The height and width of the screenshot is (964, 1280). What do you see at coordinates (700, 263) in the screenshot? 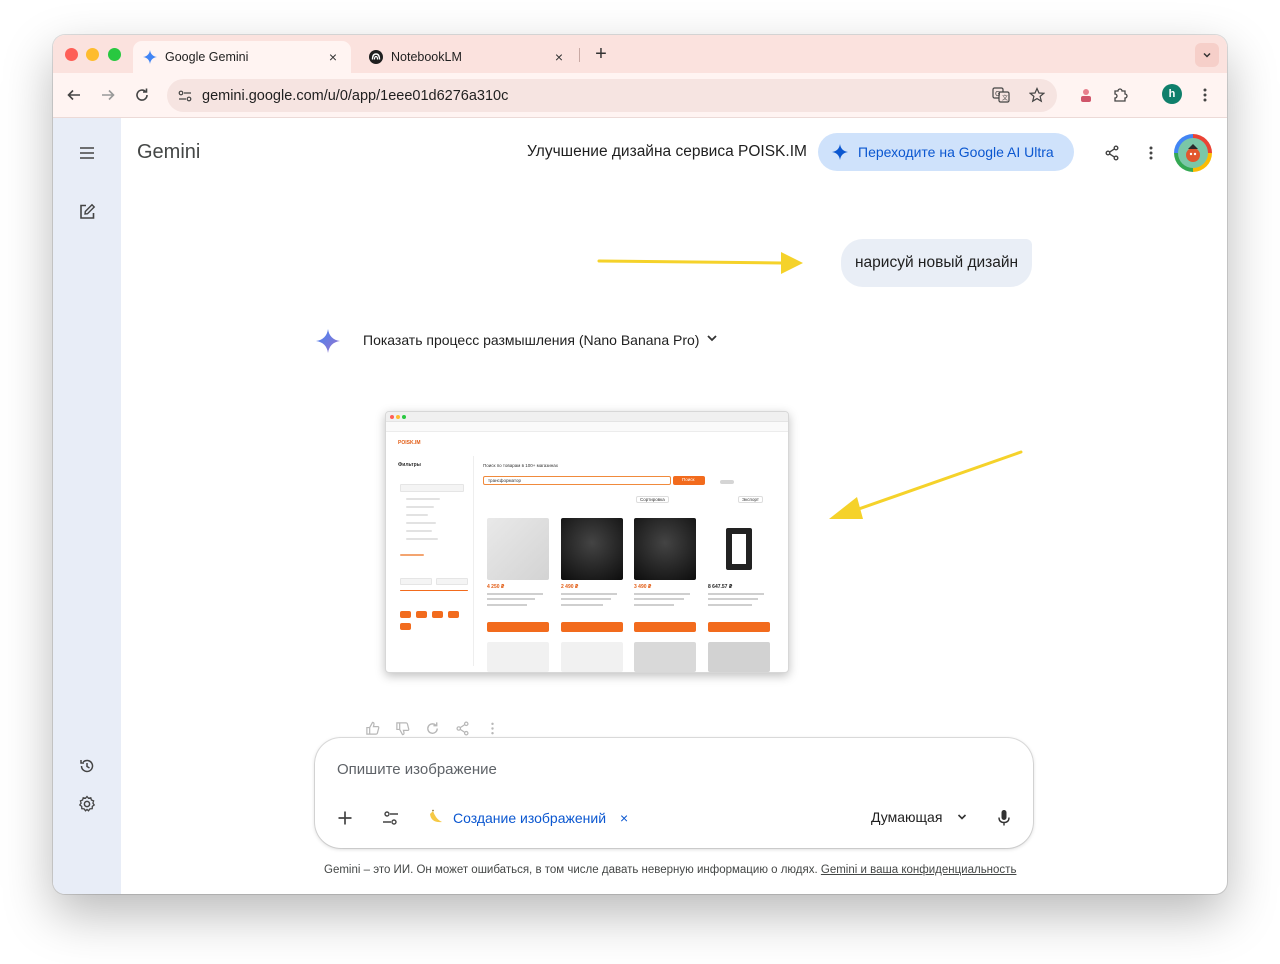
I see `annotation-arrow-right` at bounding box center [700, 263].